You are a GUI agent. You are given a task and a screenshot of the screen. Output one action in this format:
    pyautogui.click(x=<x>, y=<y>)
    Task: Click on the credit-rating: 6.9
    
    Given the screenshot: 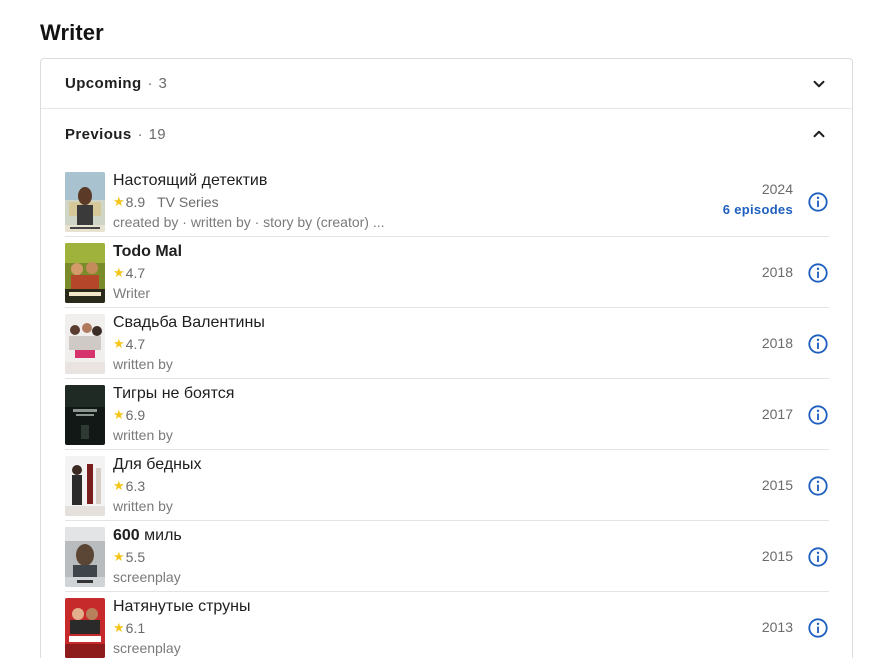 What is the action you would take?
    pyautogui.click(x=135, y=415)
    